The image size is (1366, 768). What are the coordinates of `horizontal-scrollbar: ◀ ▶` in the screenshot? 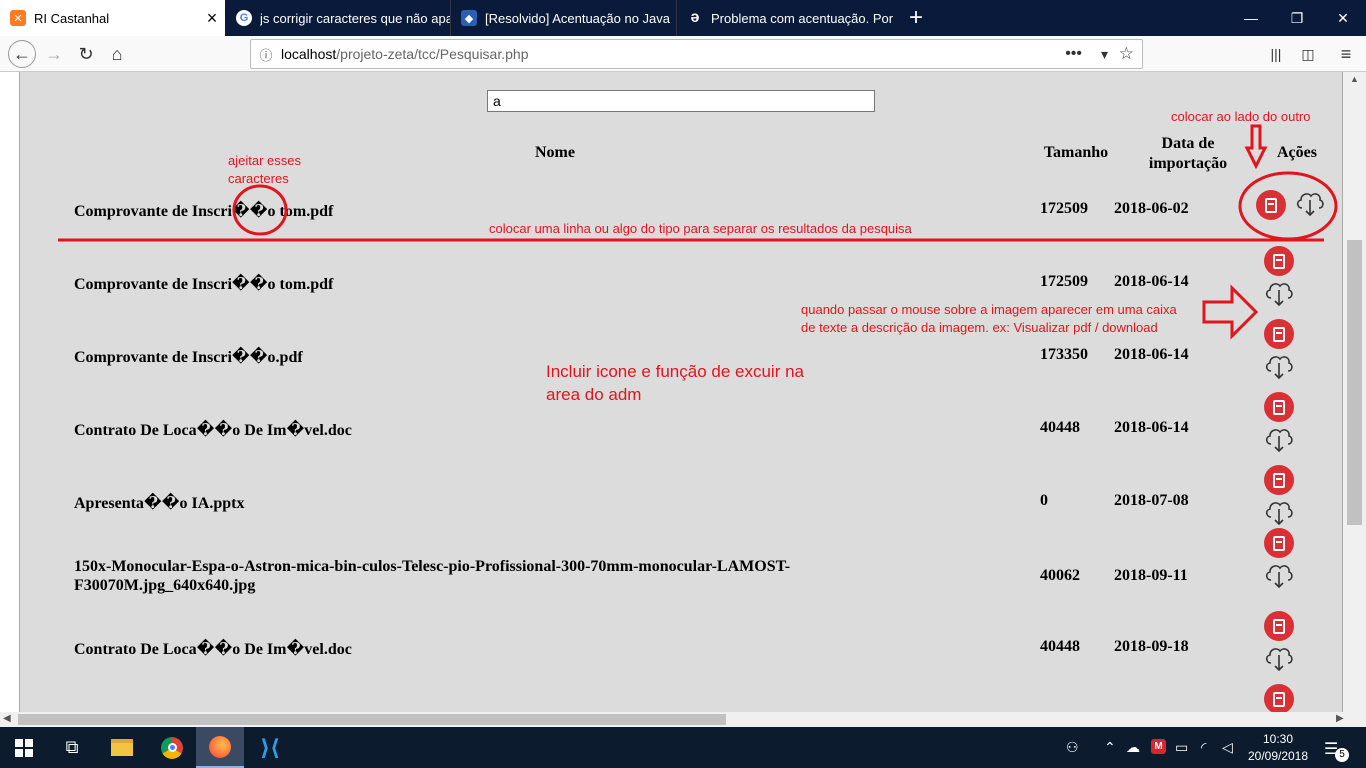 It's located at (683, 719).